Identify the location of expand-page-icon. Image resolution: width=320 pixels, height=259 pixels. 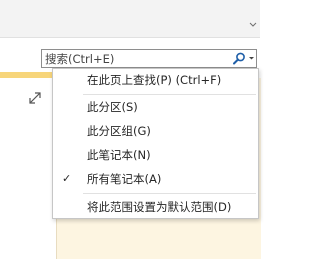
(35, 98).